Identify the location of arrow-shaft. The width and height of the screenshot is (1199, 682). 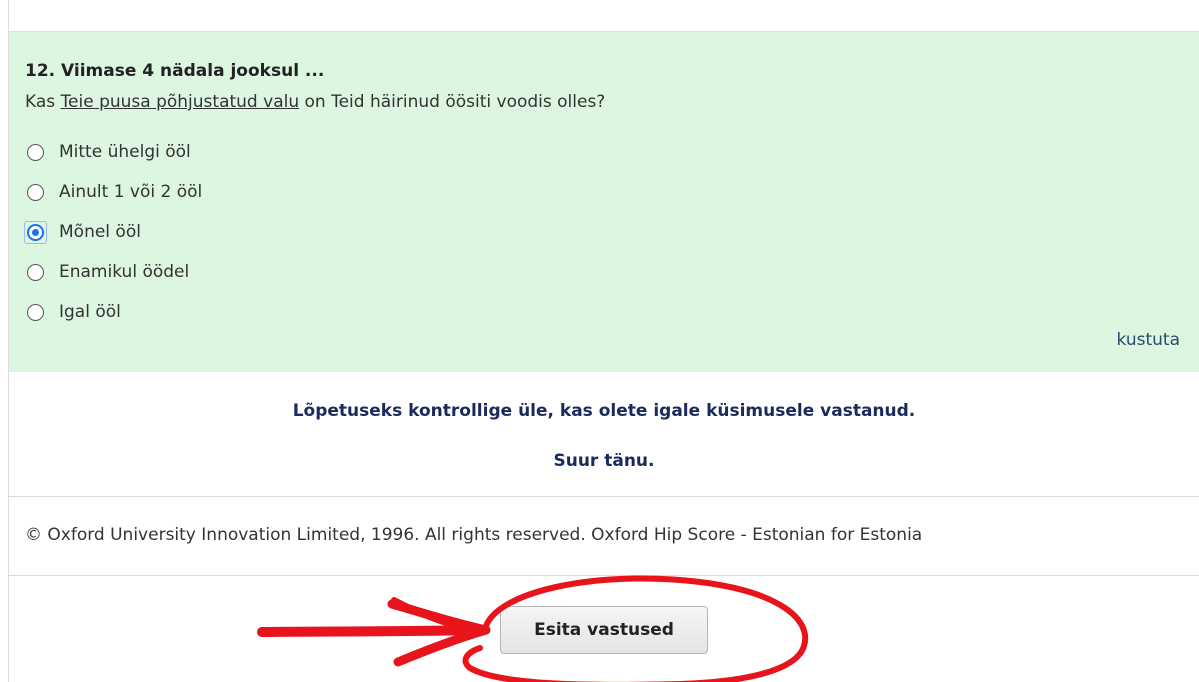
(366, 631).